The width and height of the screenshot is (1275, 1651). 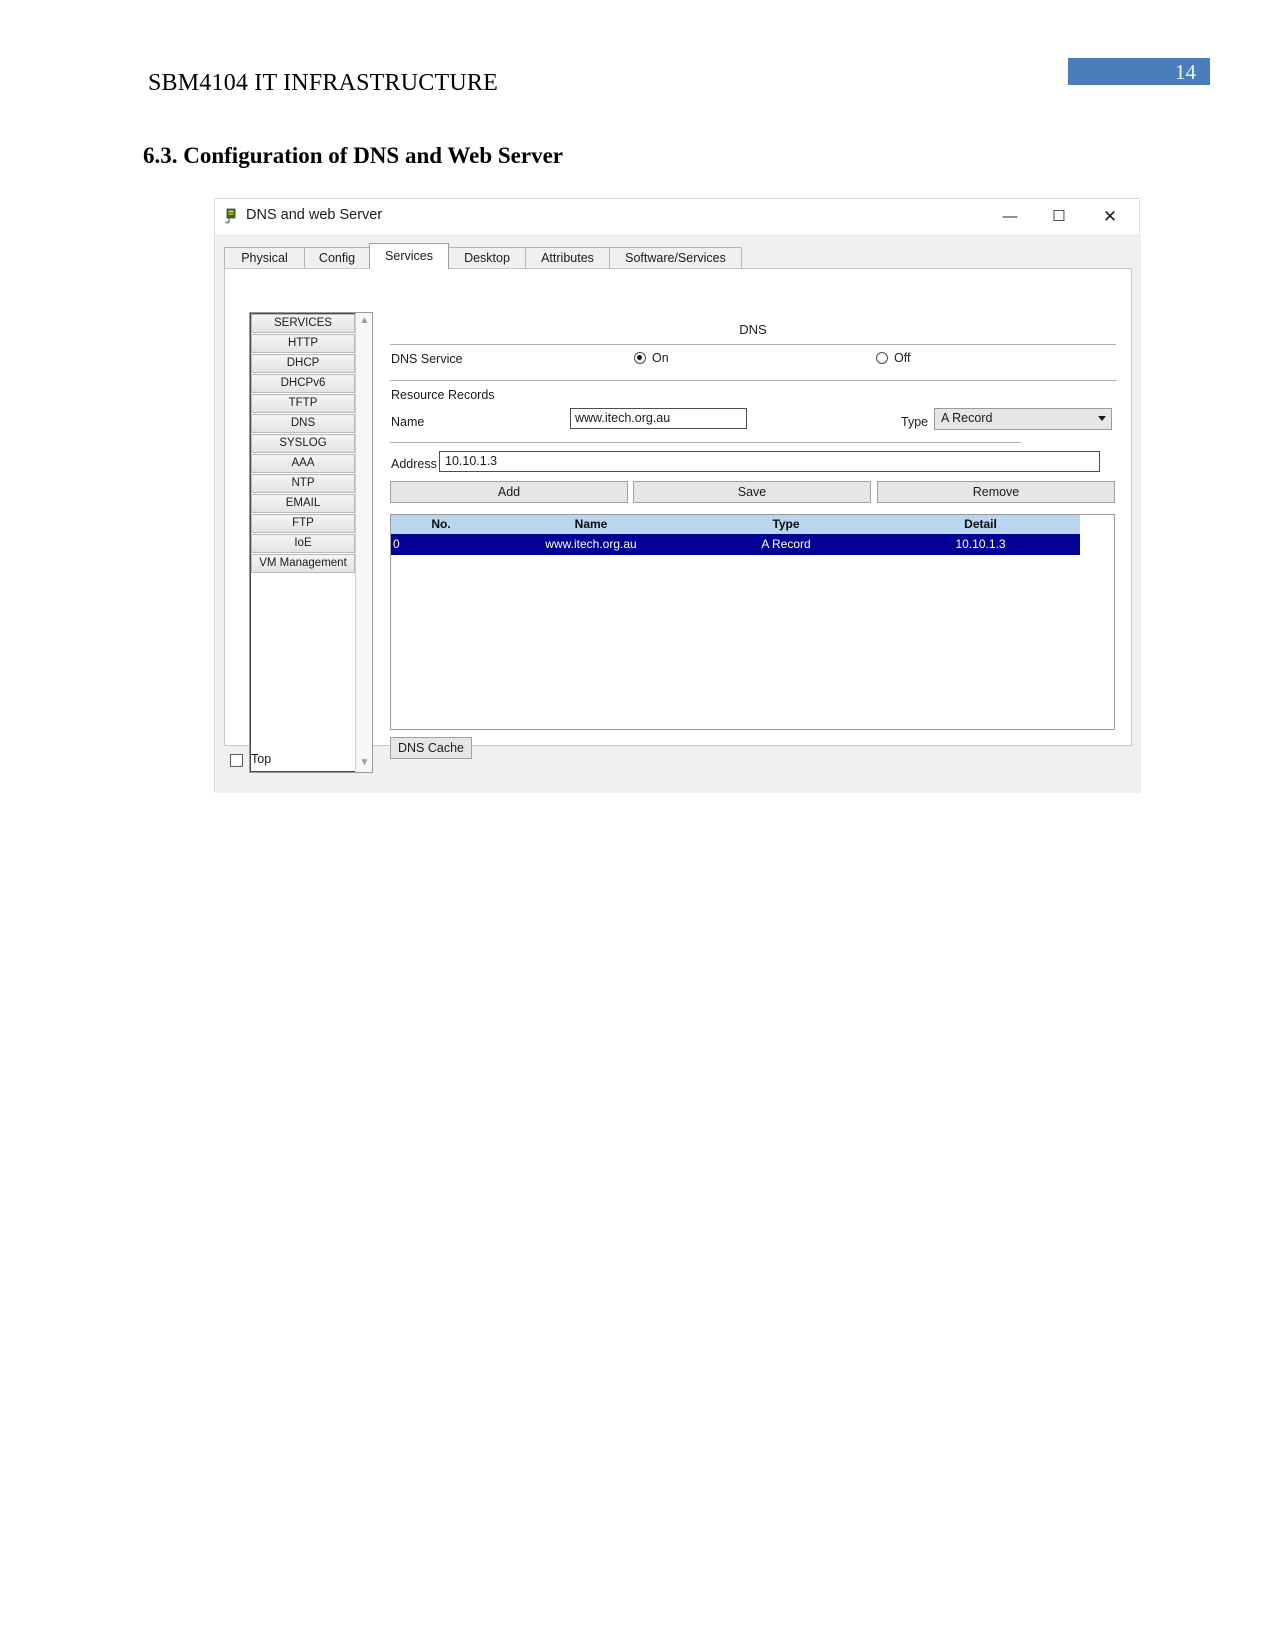 What do you see at coordinates (967, 418) in the screenshot?
I see `type-select-value: A Record` at bounding box center [967, 418].